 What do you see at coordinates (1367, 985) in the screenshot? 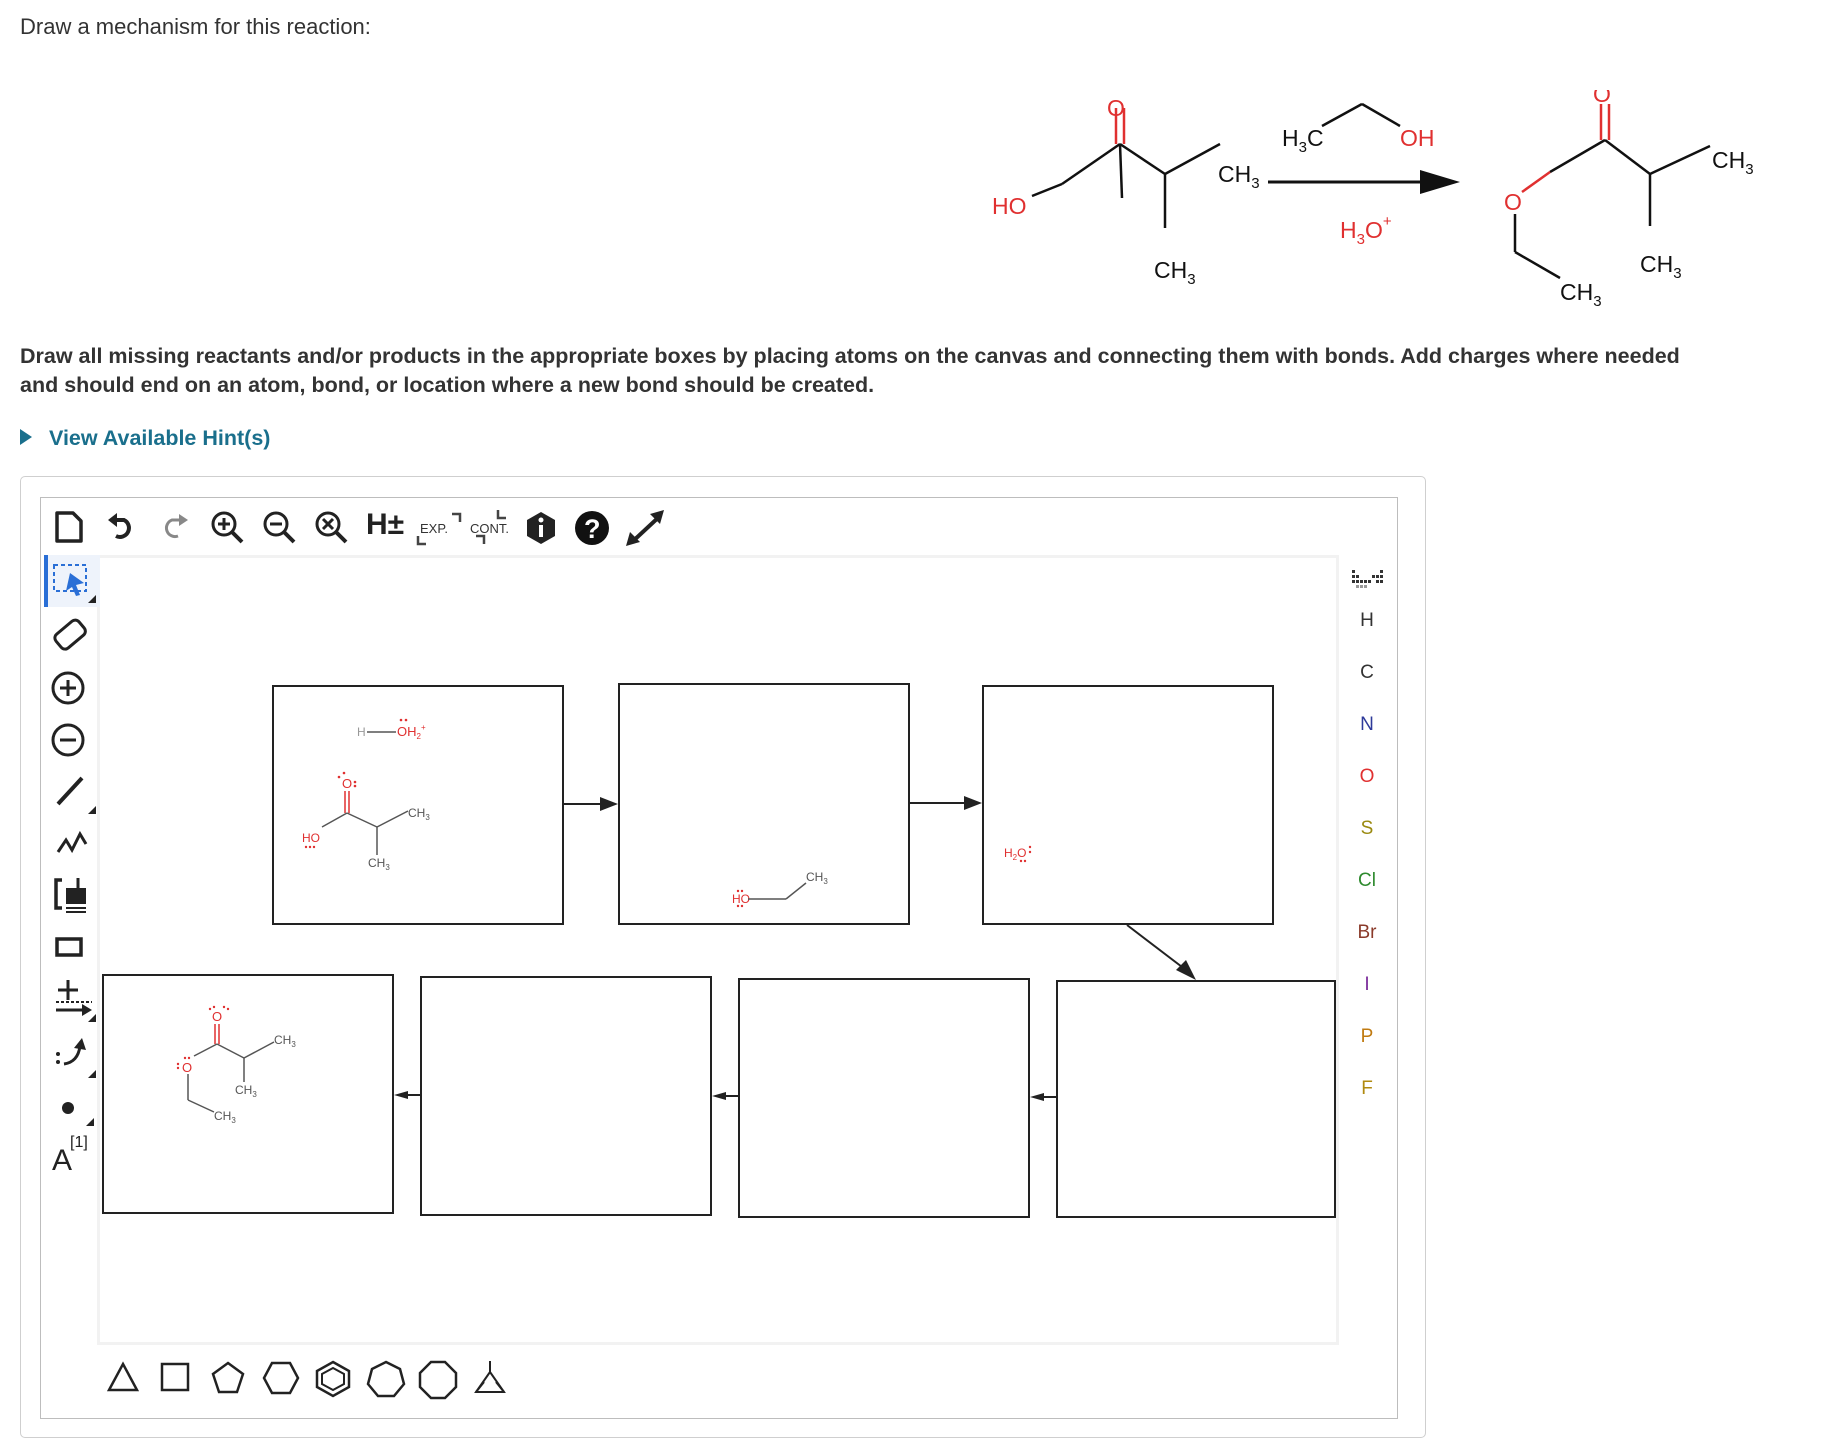
I see `element-i: I` at bounding box center [1367, 985].